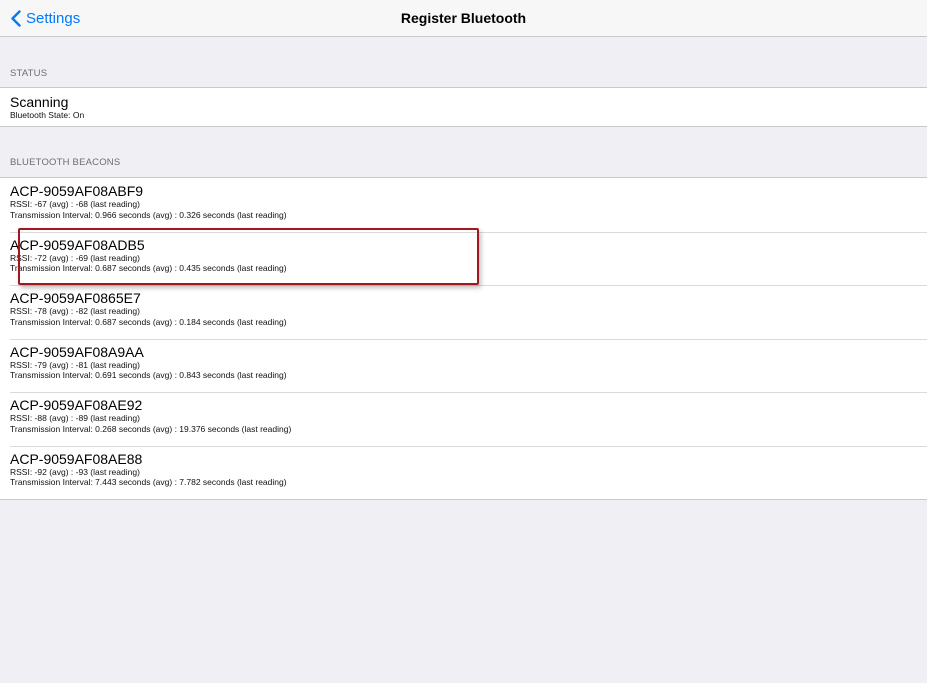 The image size is (927, 683). I want to click on back-button: Settings, so click(45, 18).